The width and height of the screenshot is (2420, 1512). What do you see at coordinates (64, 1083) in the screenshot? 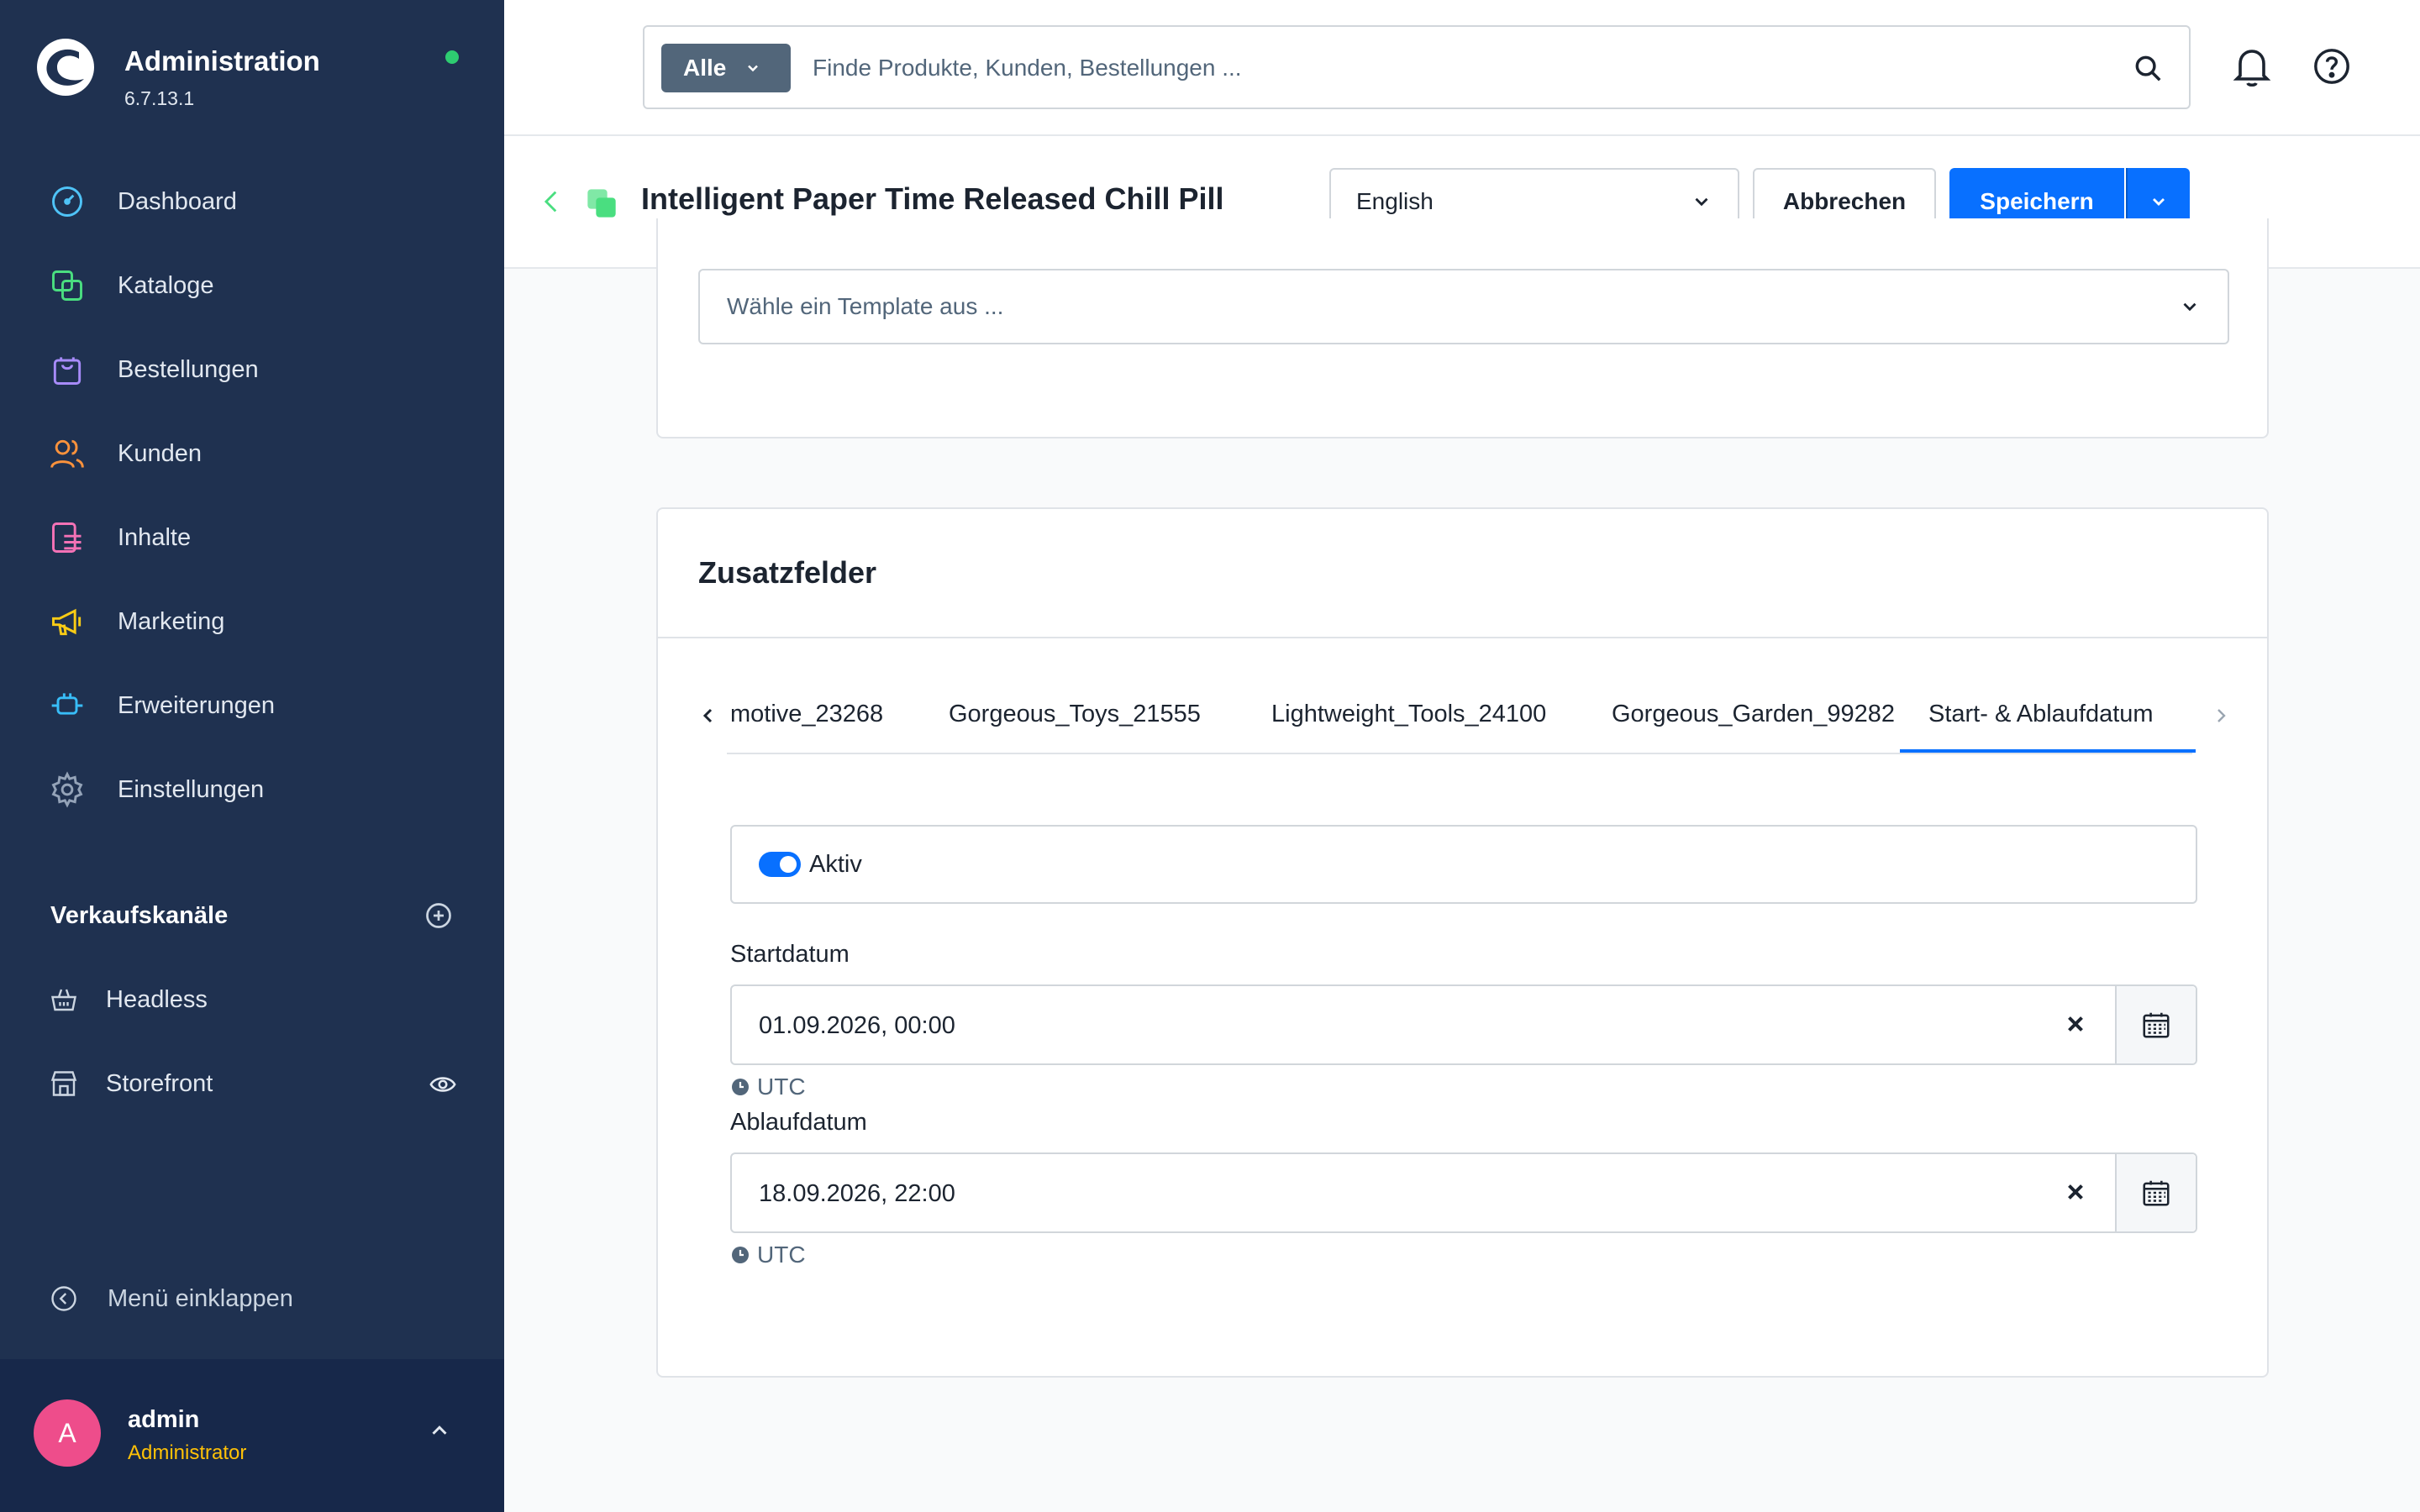
I see `store-icon` at bounding box center [64, 1083].